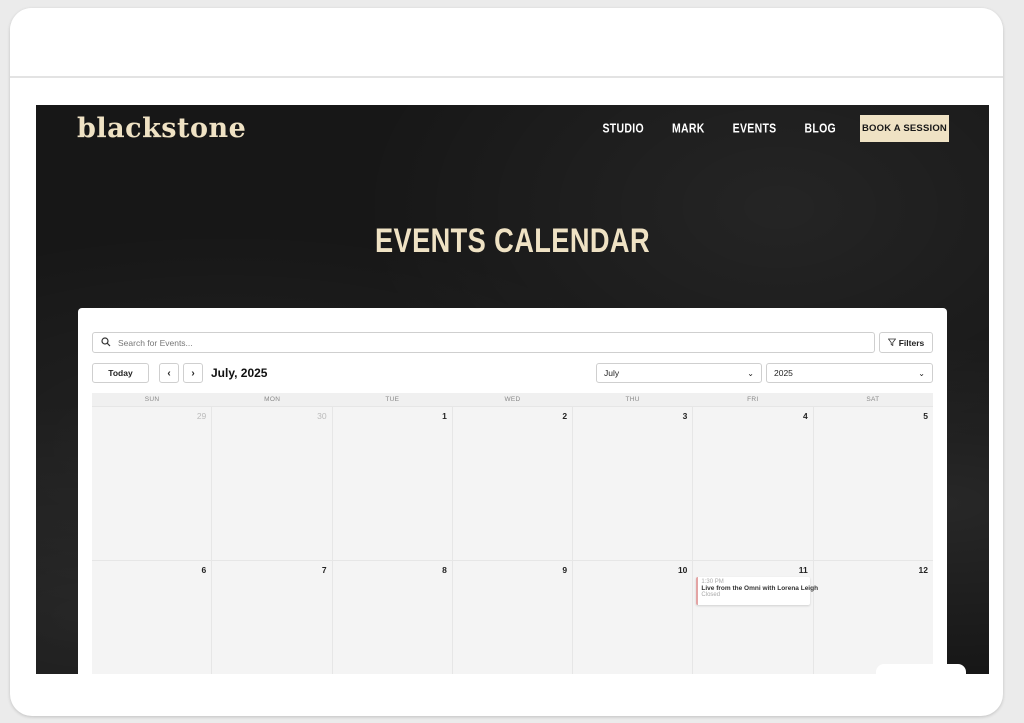  I want to click on day-cell: 8, so click(392, 617).